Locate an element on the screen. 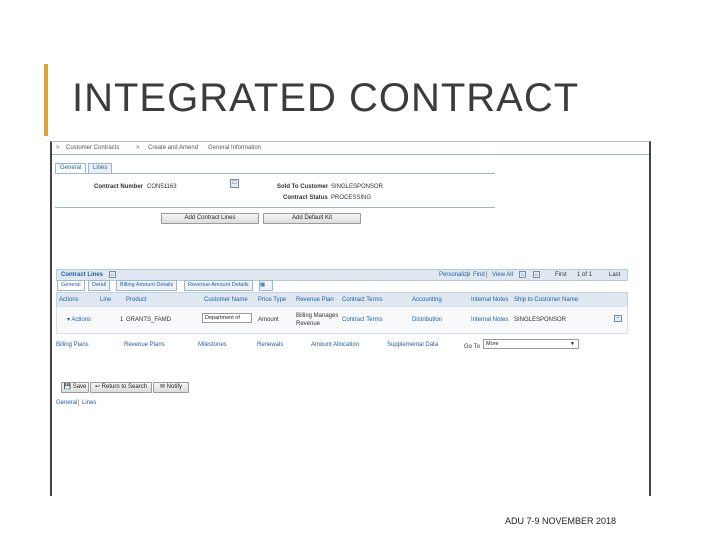 The image size is (720, 540). zoom-icon: □ is located at coordinates (536, 274).